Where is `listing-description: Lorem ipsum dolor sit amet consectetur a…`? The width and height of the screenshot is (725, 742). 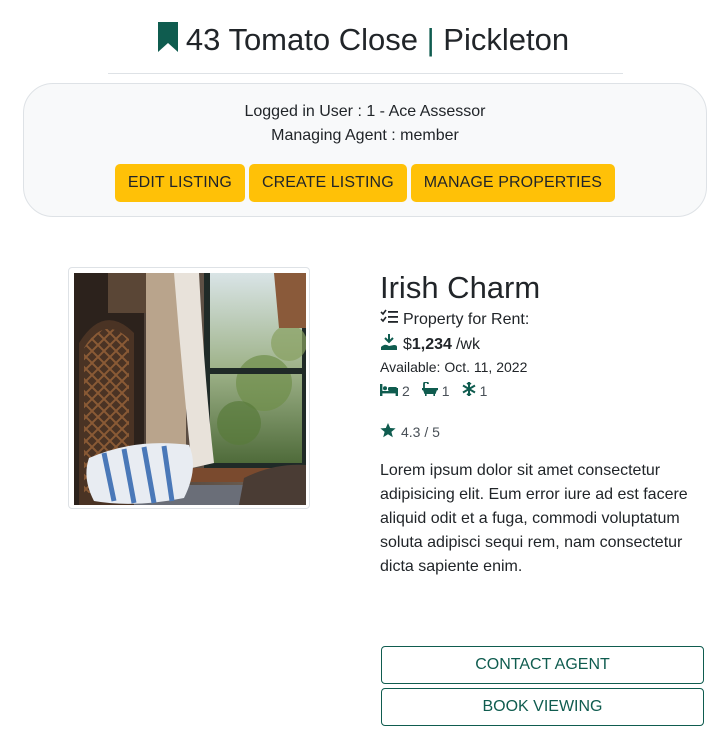 listing-description: Lorem ipsum dolor sit amet consectetur a… is located at coordinates (534, 518).